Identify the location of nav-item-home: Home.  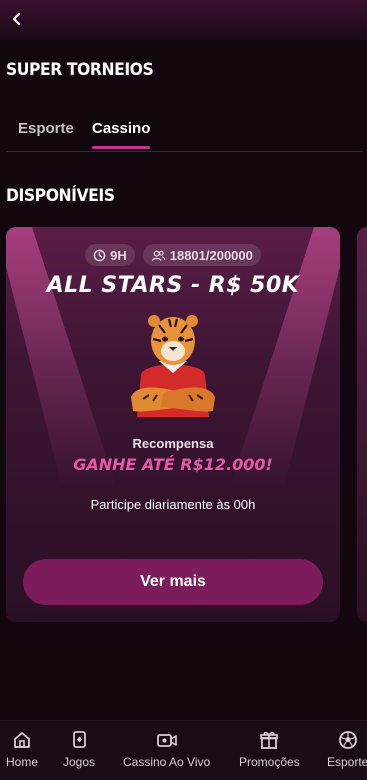
(22, 749).